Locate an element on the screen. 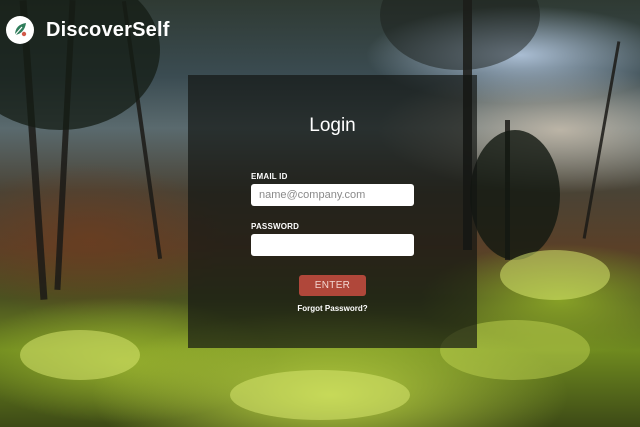 This screenshot has width=640, height=427. brand: DiscoverSelf is located at coordinates (88, 30).